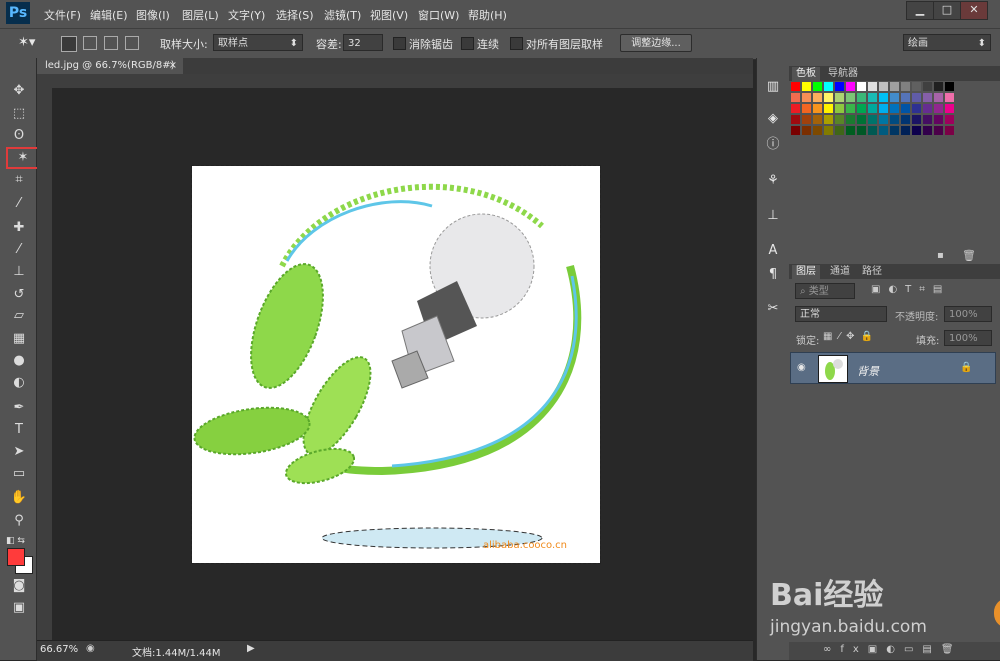  I want to click on shape-tool-icon: ▭, so click(19, 474).